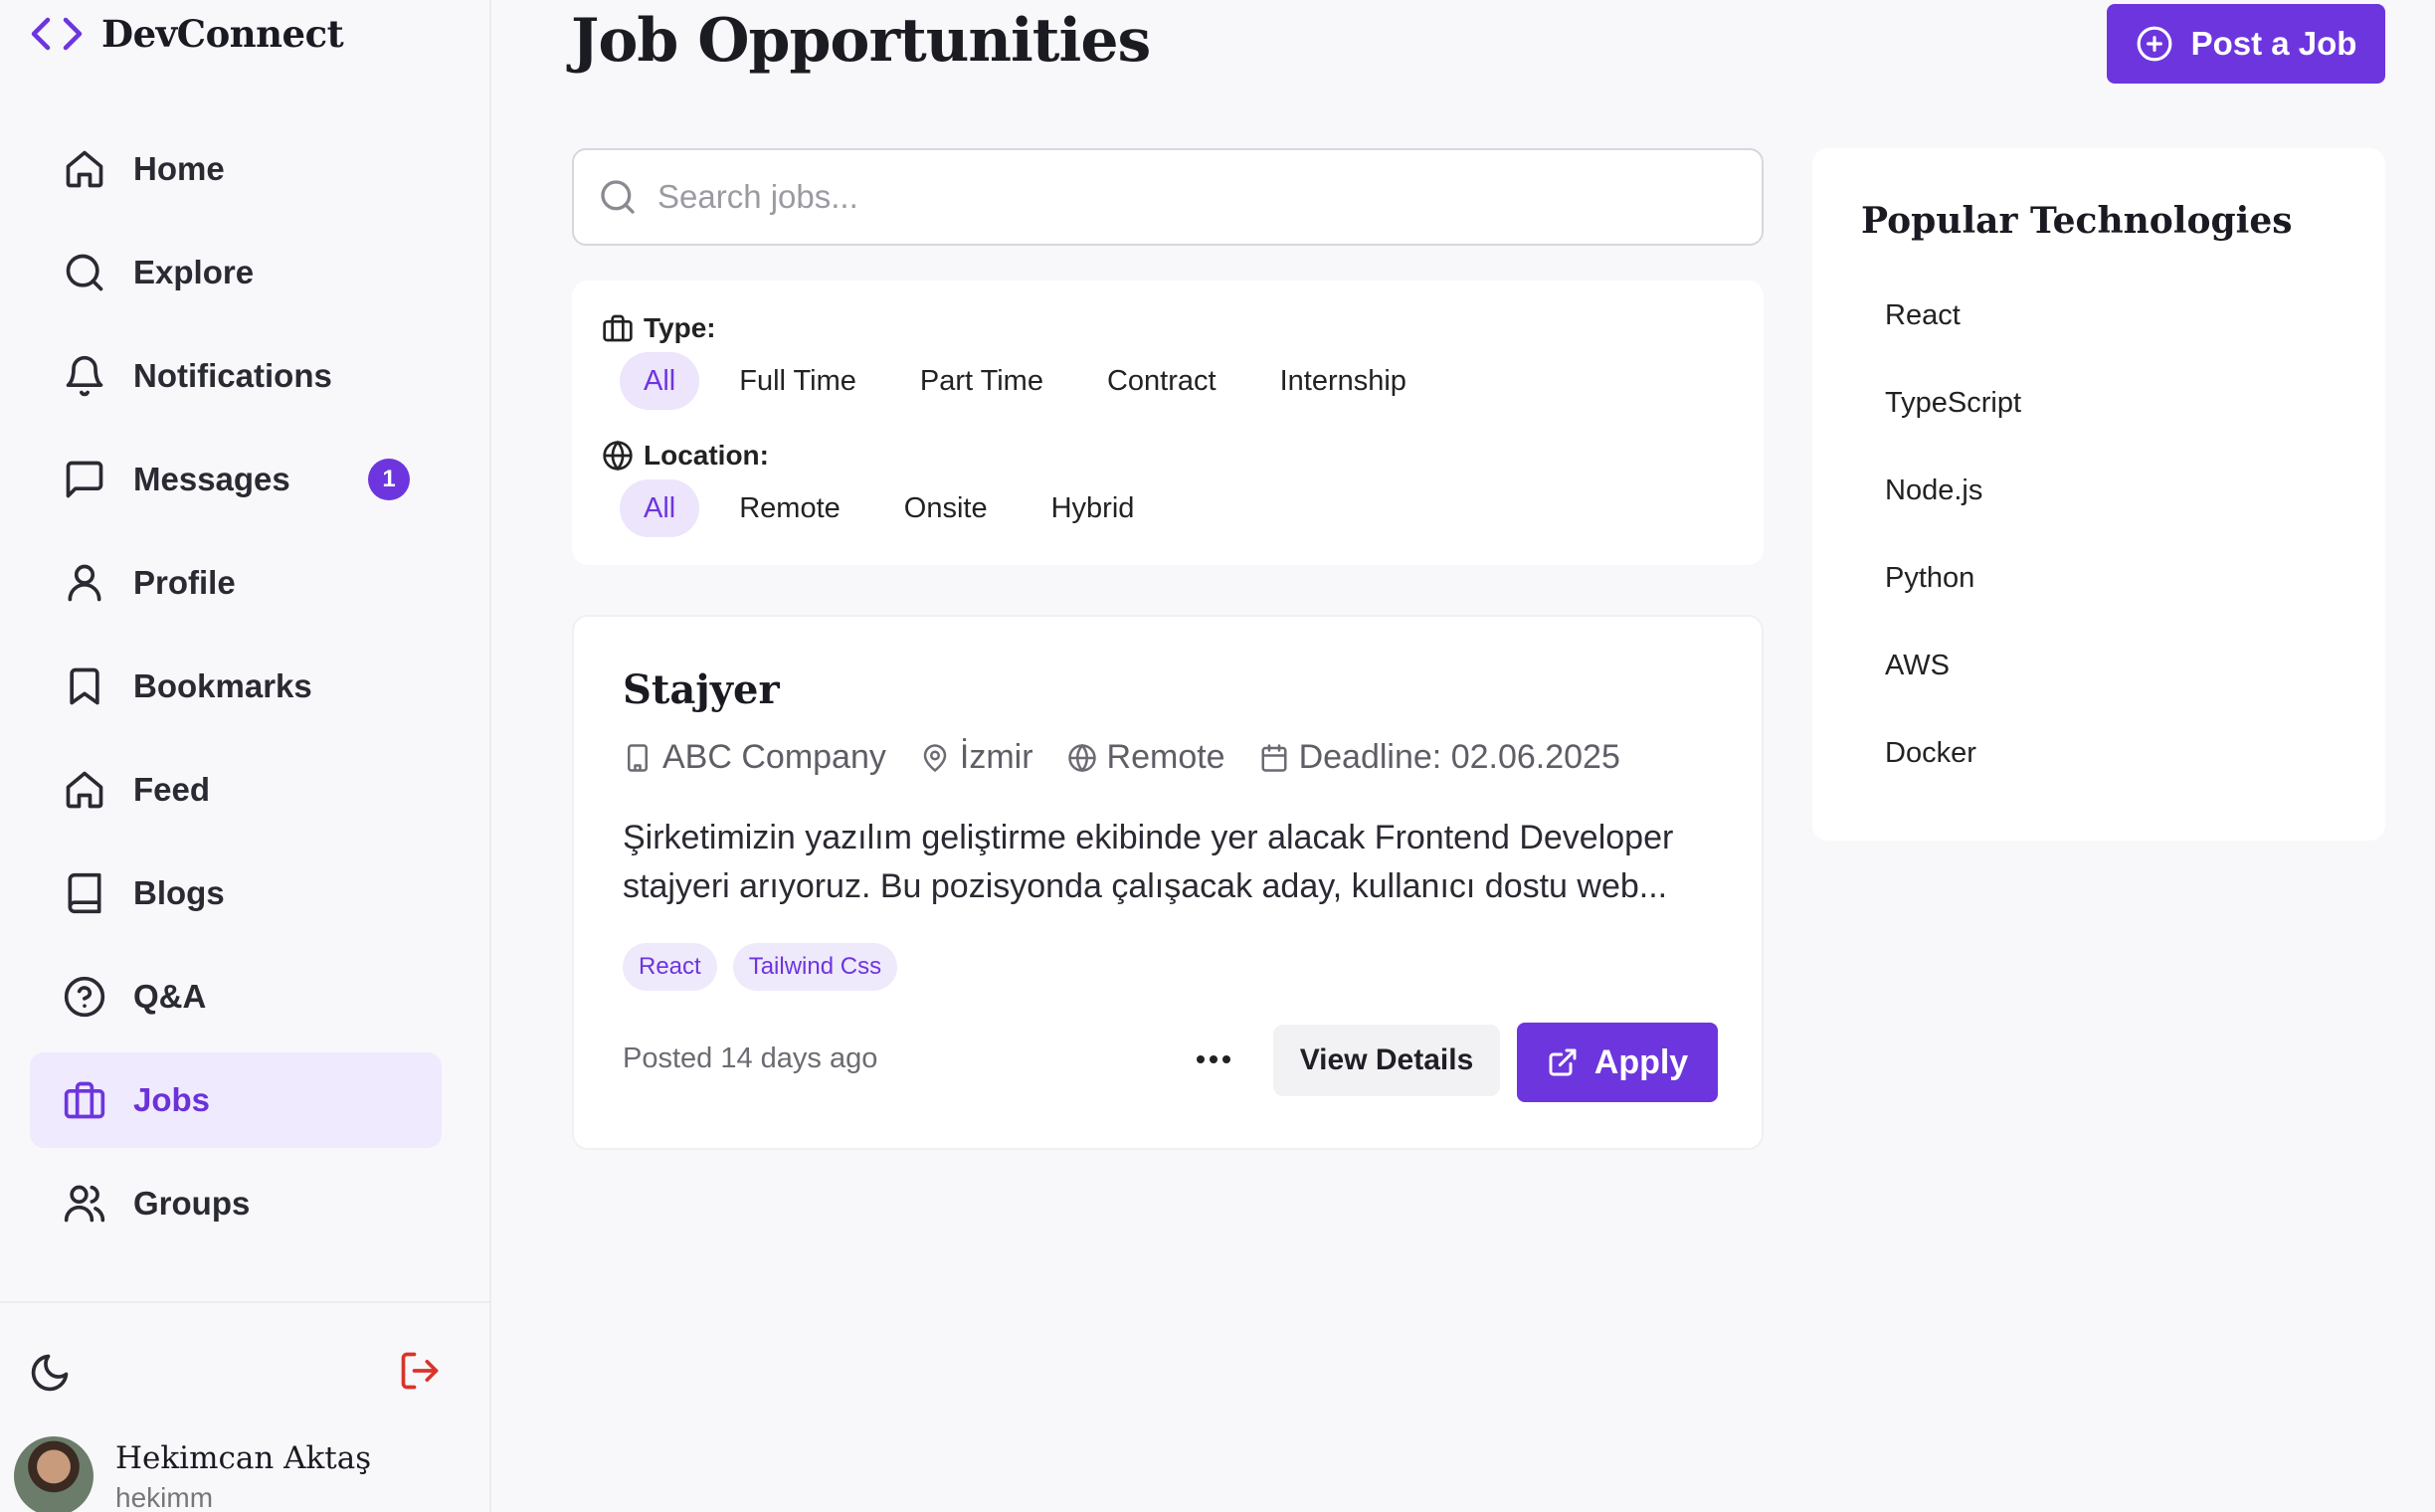 The height and width of the screenshot is (1512, 2435). What do you see at coordinates (84, 893) in the screenshot?
I see `book-icon` at bounding box center [84, 893].